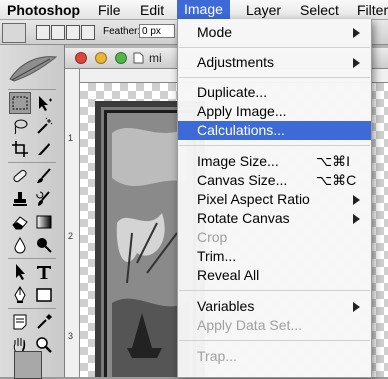  I want to click on menu-item-label: Adjustments, so click(236, 62).